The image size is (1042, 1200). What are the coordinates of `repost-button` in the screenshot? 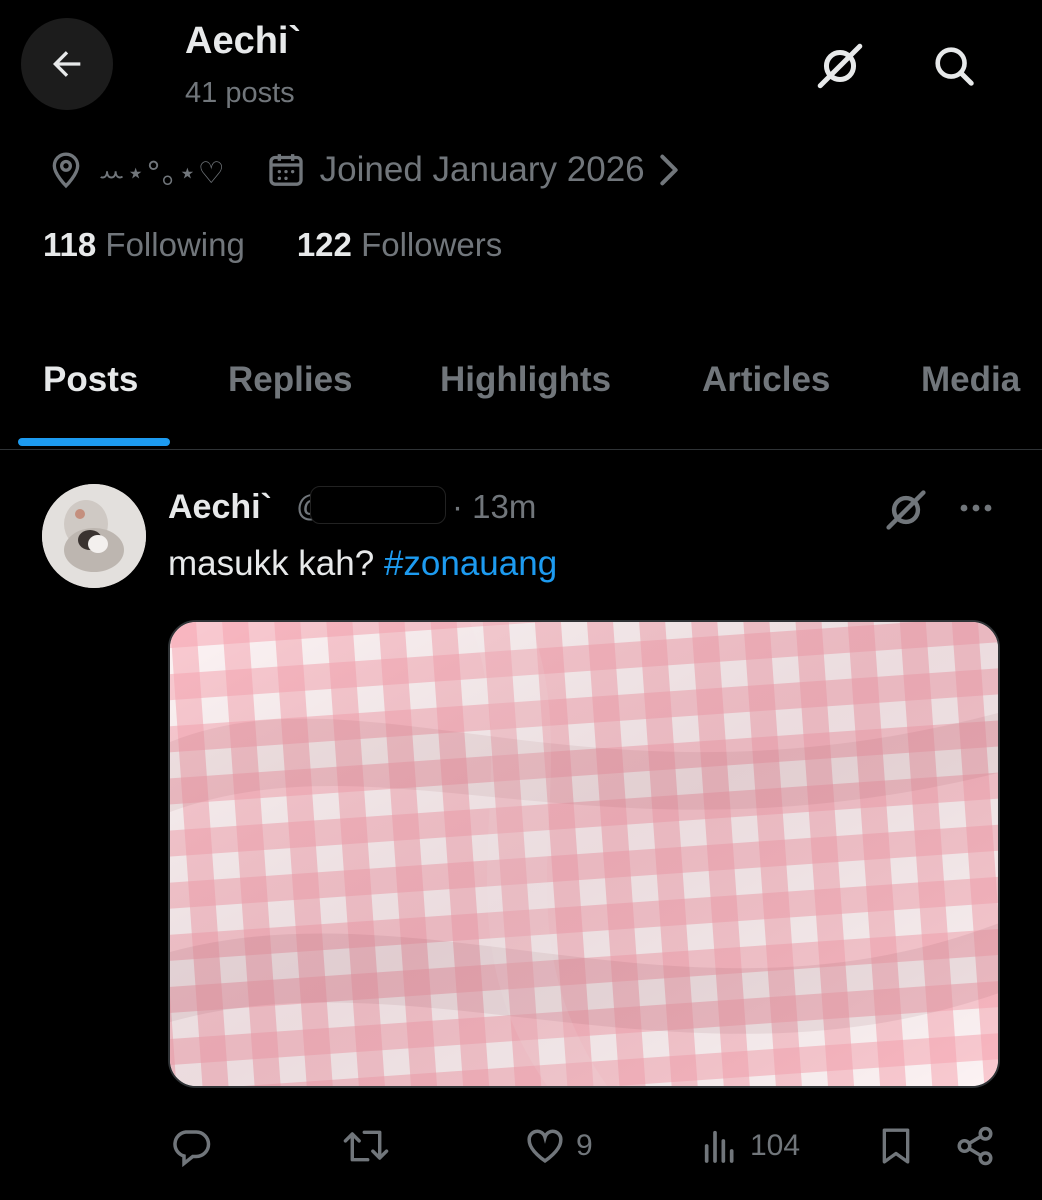 It's located at (366, 1146).